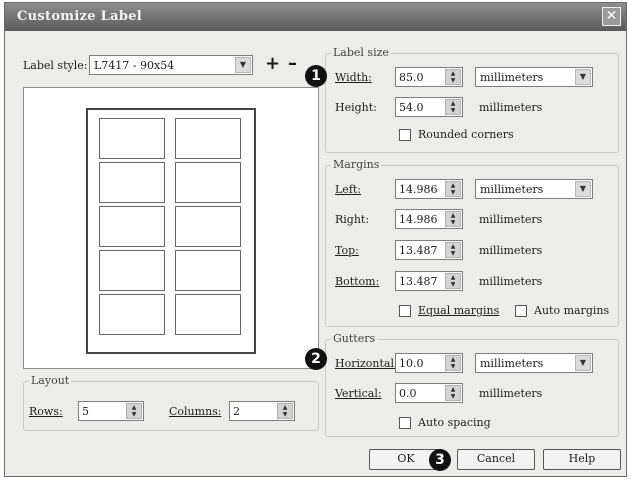 This screenshot has height=481, width=631. I want to click on top-margin-label: Top:, so click(347, 250).